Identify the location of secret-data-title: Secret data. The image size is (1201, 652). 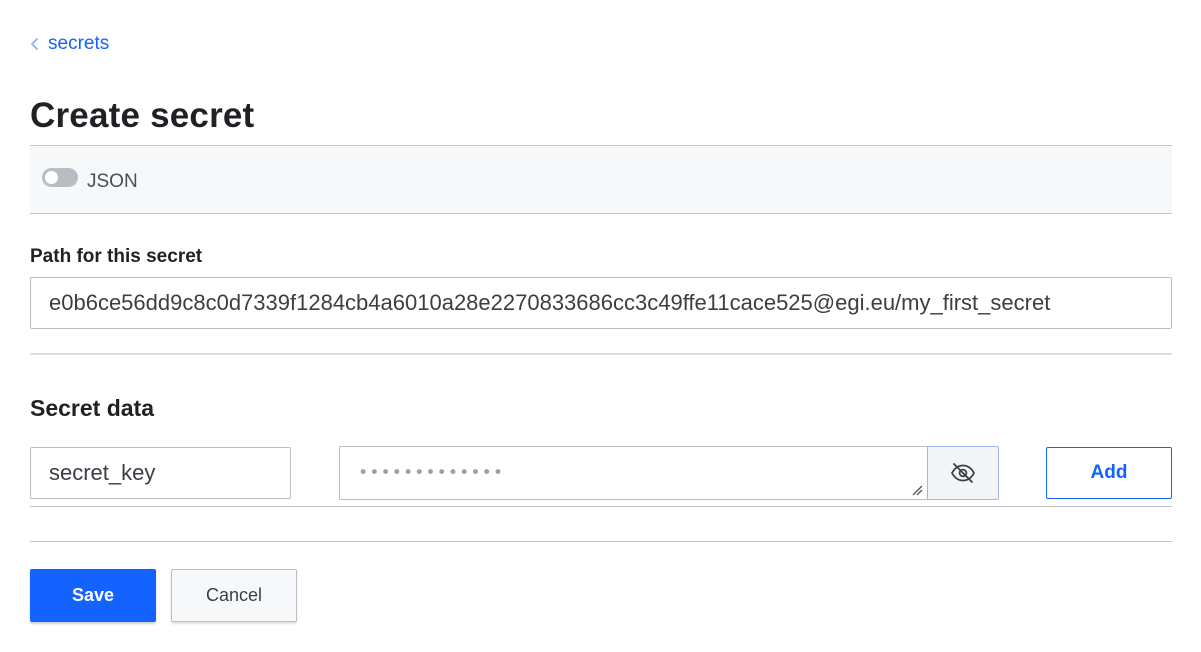
(92, 408).